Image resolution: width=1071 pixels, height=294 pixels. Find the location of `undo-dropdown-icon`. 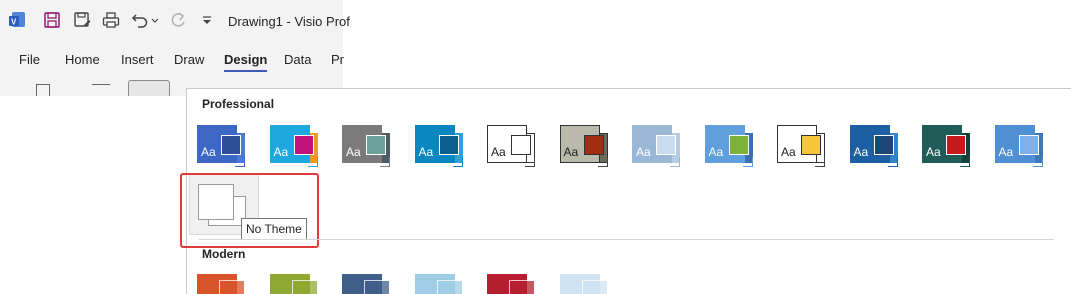

undo-dropdown-icon is located at coordinates (155, 20).